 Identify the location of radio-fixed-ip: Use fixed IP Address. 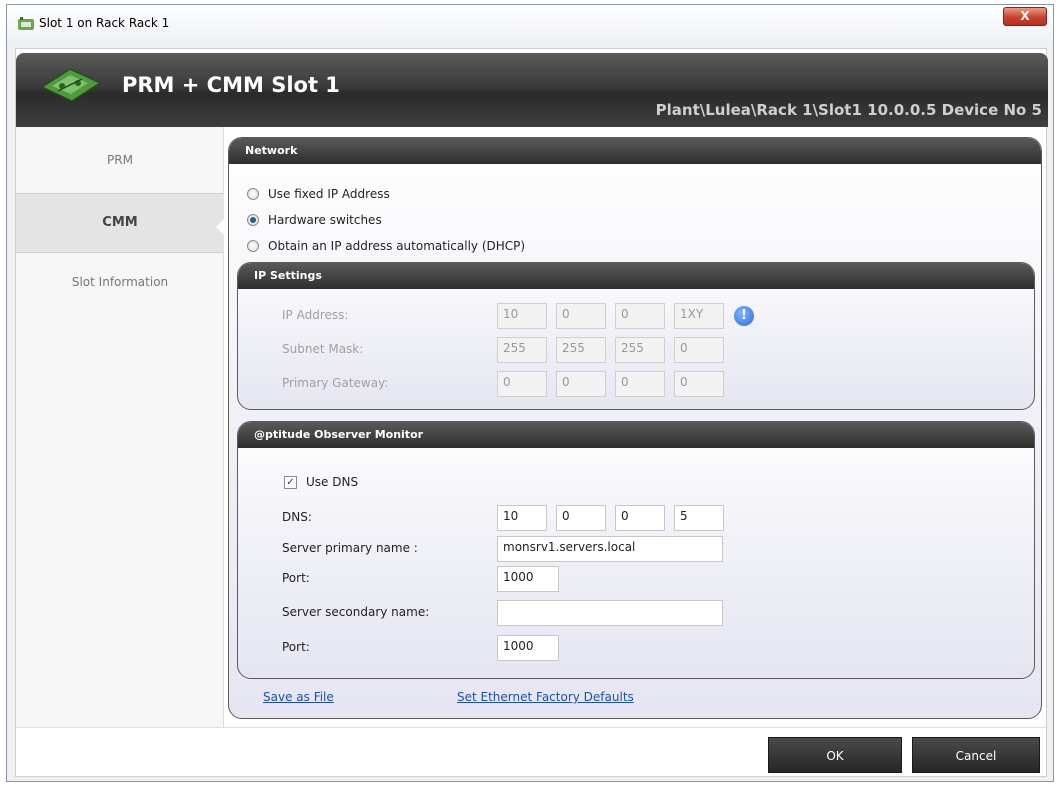
(318, 194).